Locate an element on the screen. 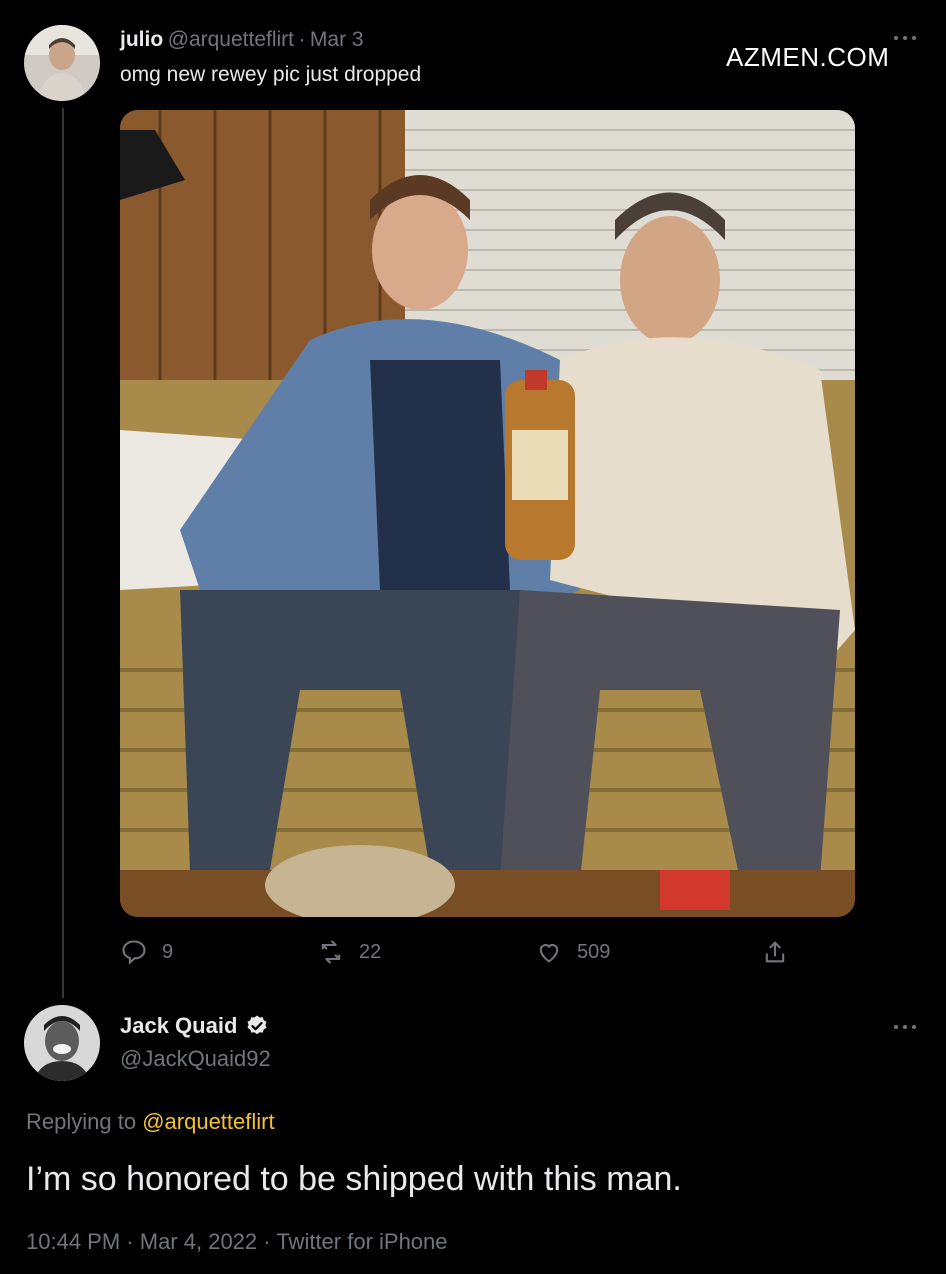 This screenshot has width=946, height=1274. avatar-julio-image is located at coordinates (62, 63).